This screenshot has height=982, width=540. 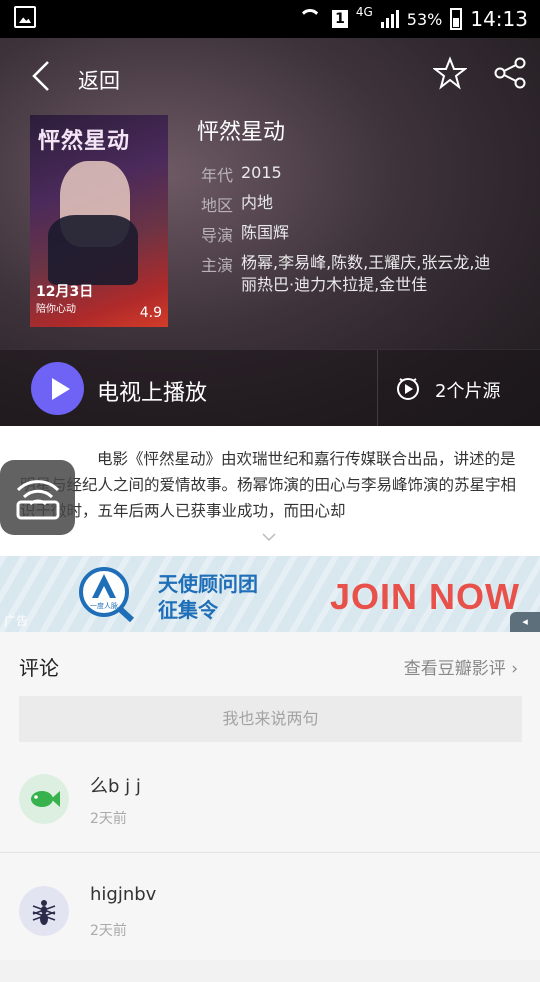 I want to click on poster-title: 怦然星动, so click(x=84, y=141).